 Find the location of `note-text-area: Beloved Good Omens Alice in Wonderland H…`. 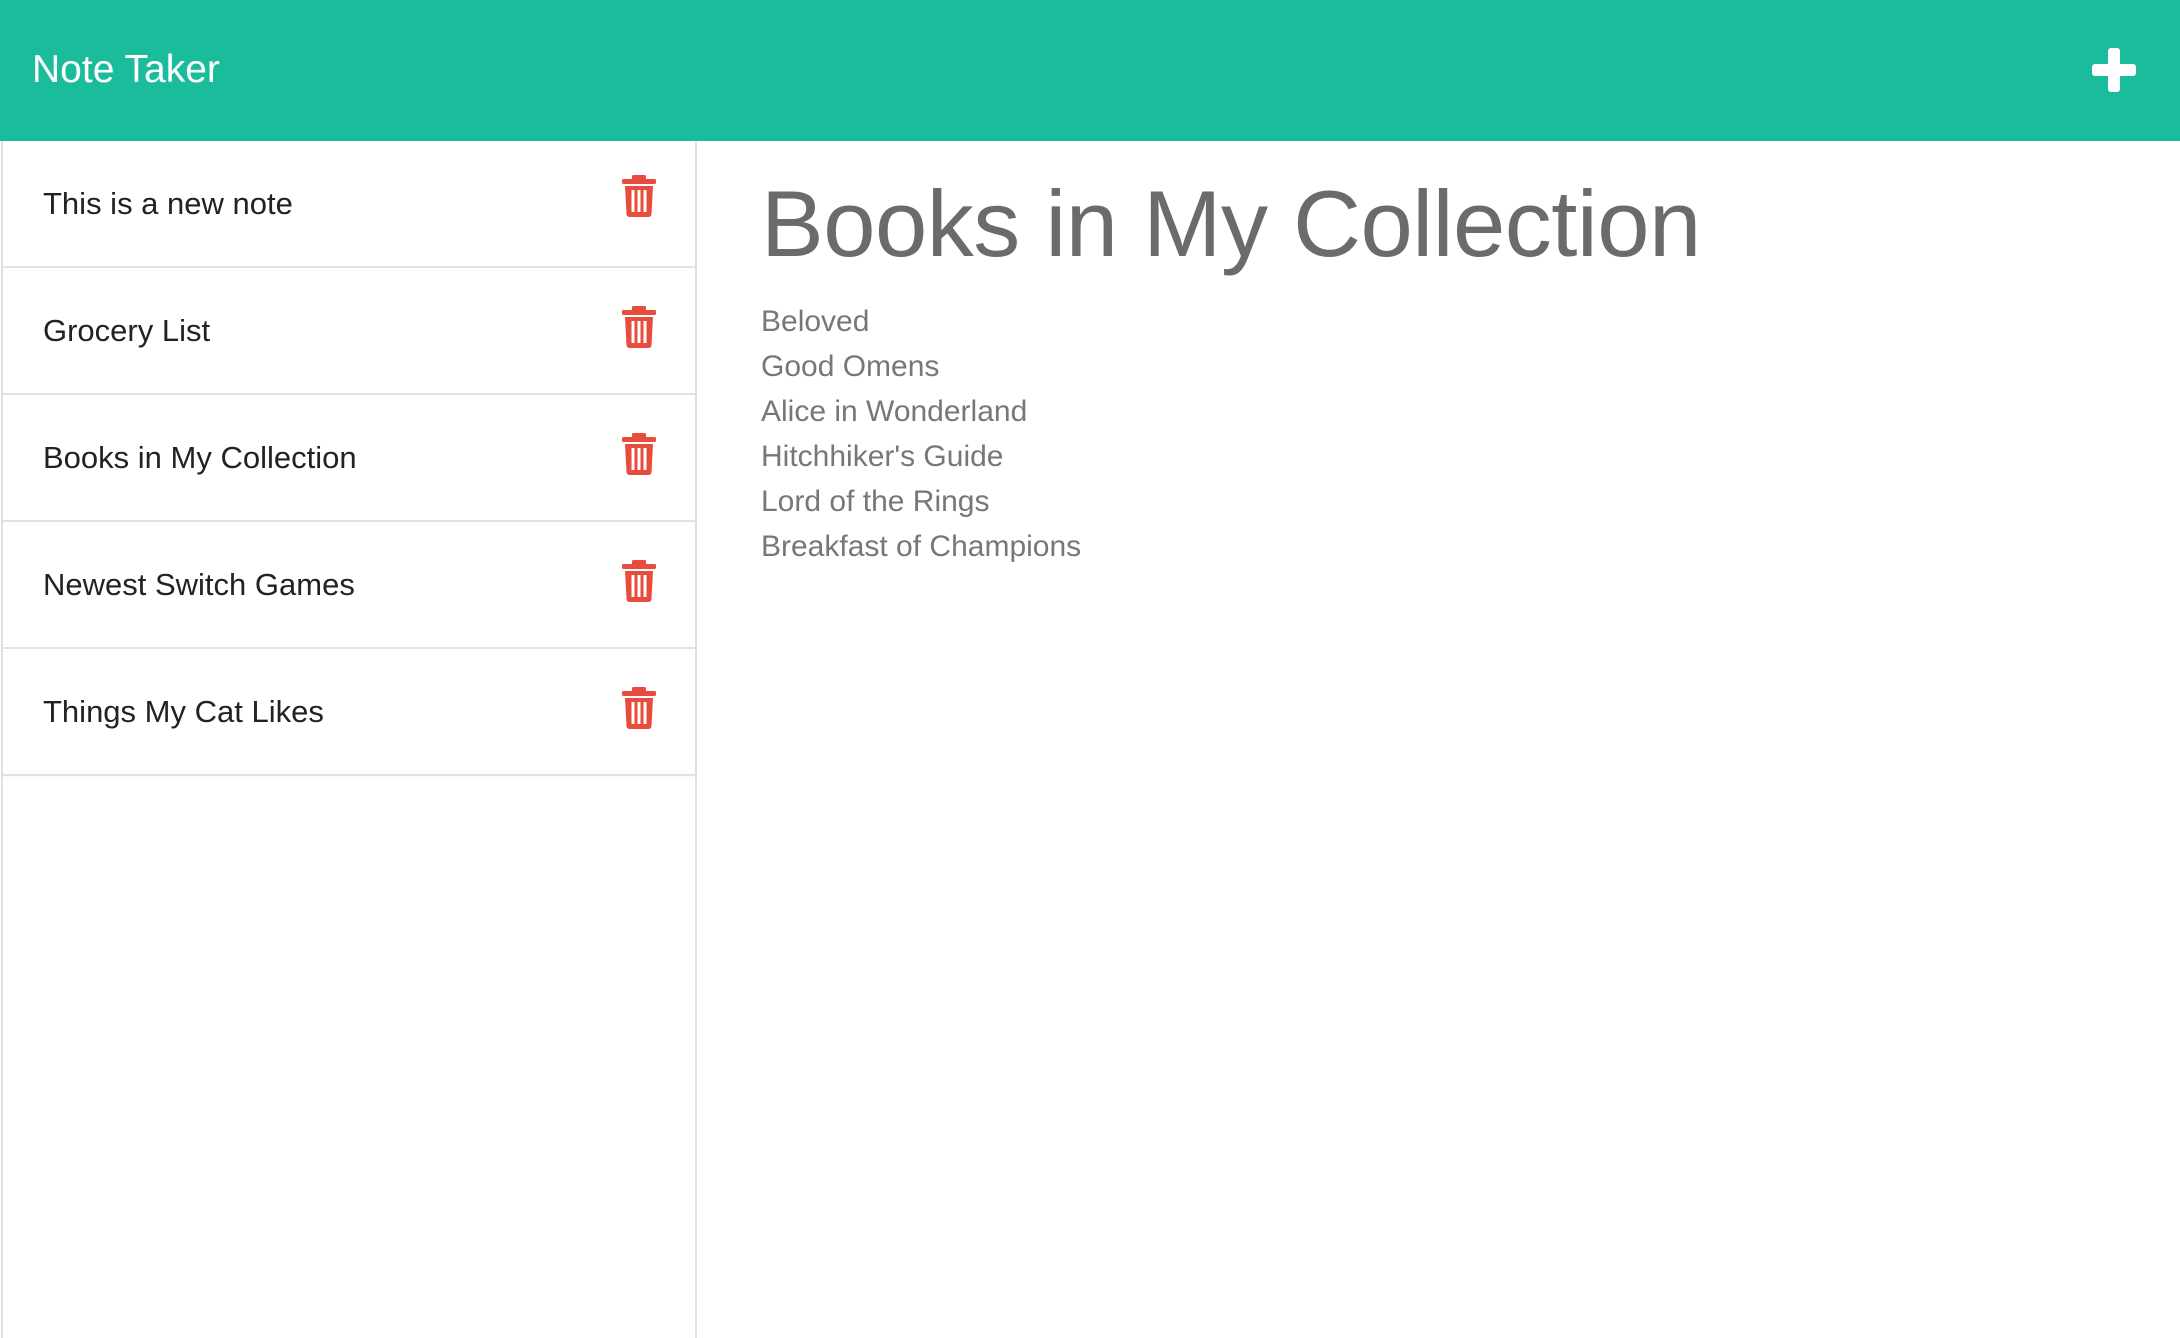

note-text-area: Beloved Good Omens Alice in Wonderland H… is located at coordinates (921, 434).